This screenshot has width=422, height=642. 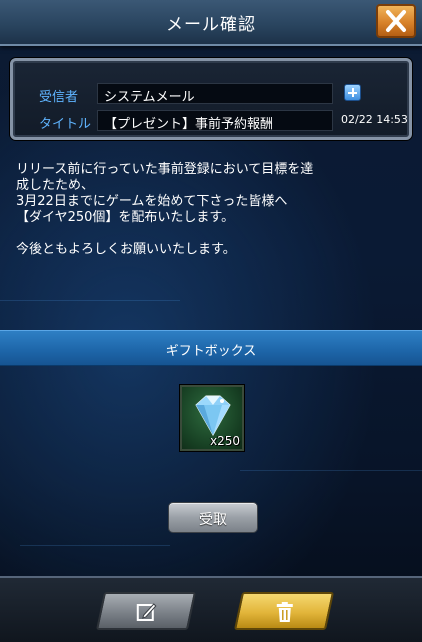 I want to click on bottom-toolbar, so click(x=211, y=609).